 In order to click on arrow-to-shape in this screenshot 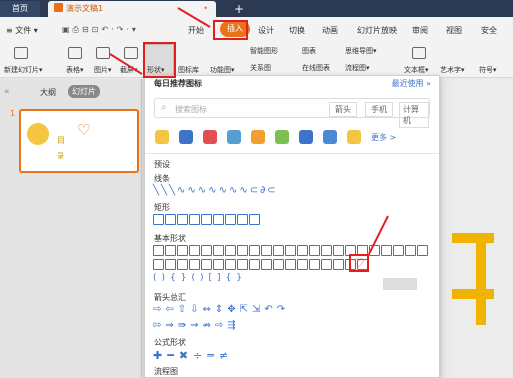, I will do `click(126, 64)`.